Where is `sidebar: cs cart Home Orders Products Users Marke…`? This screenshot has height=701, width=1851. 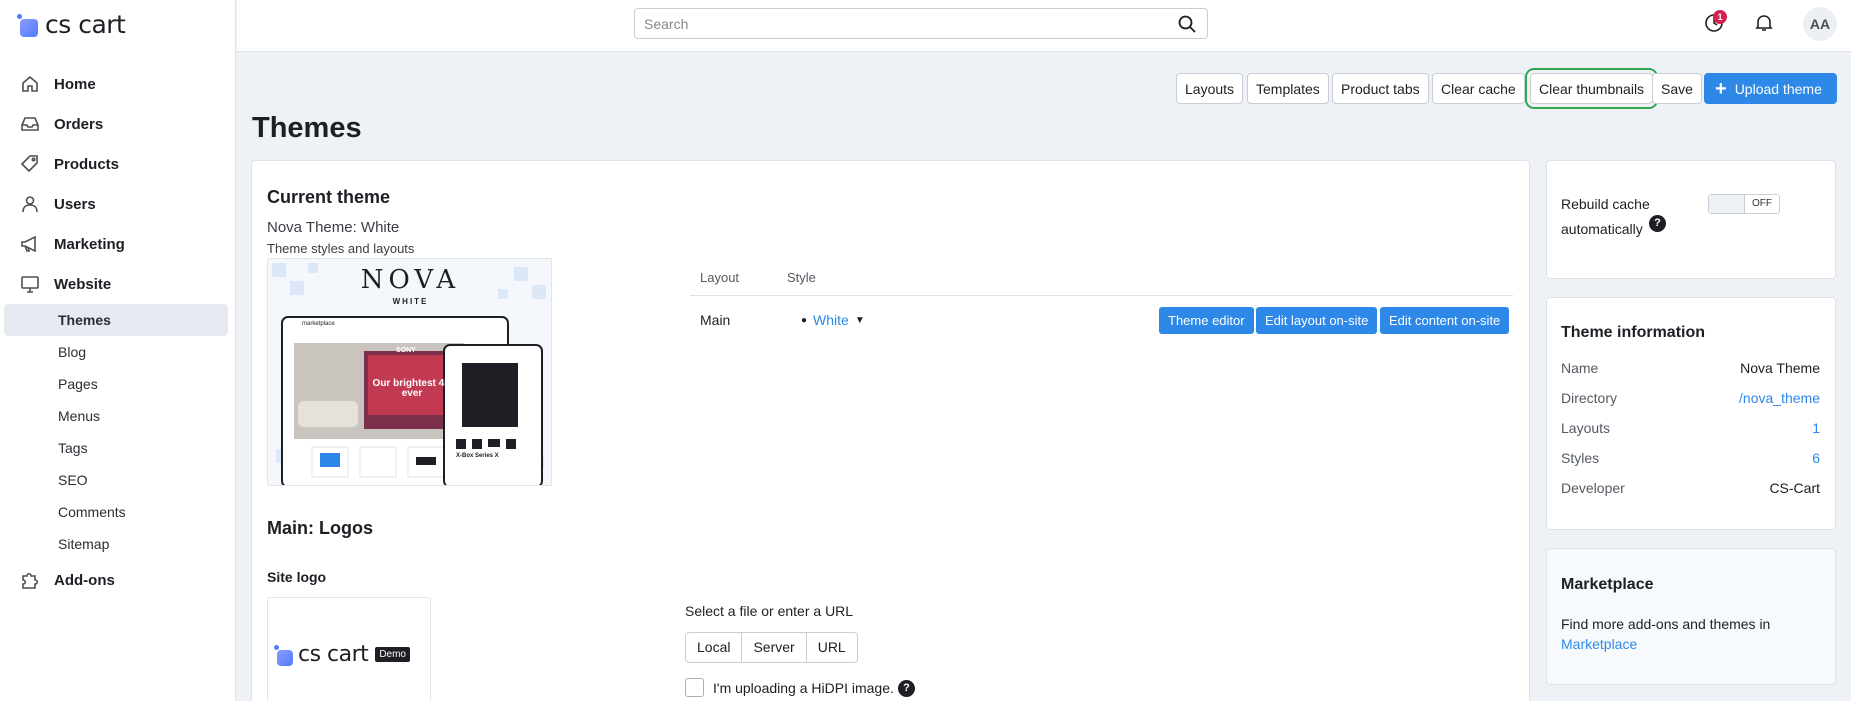 sidebar: cs cart Home Orders Products Users Marke… is located at coordinates (118, 350).